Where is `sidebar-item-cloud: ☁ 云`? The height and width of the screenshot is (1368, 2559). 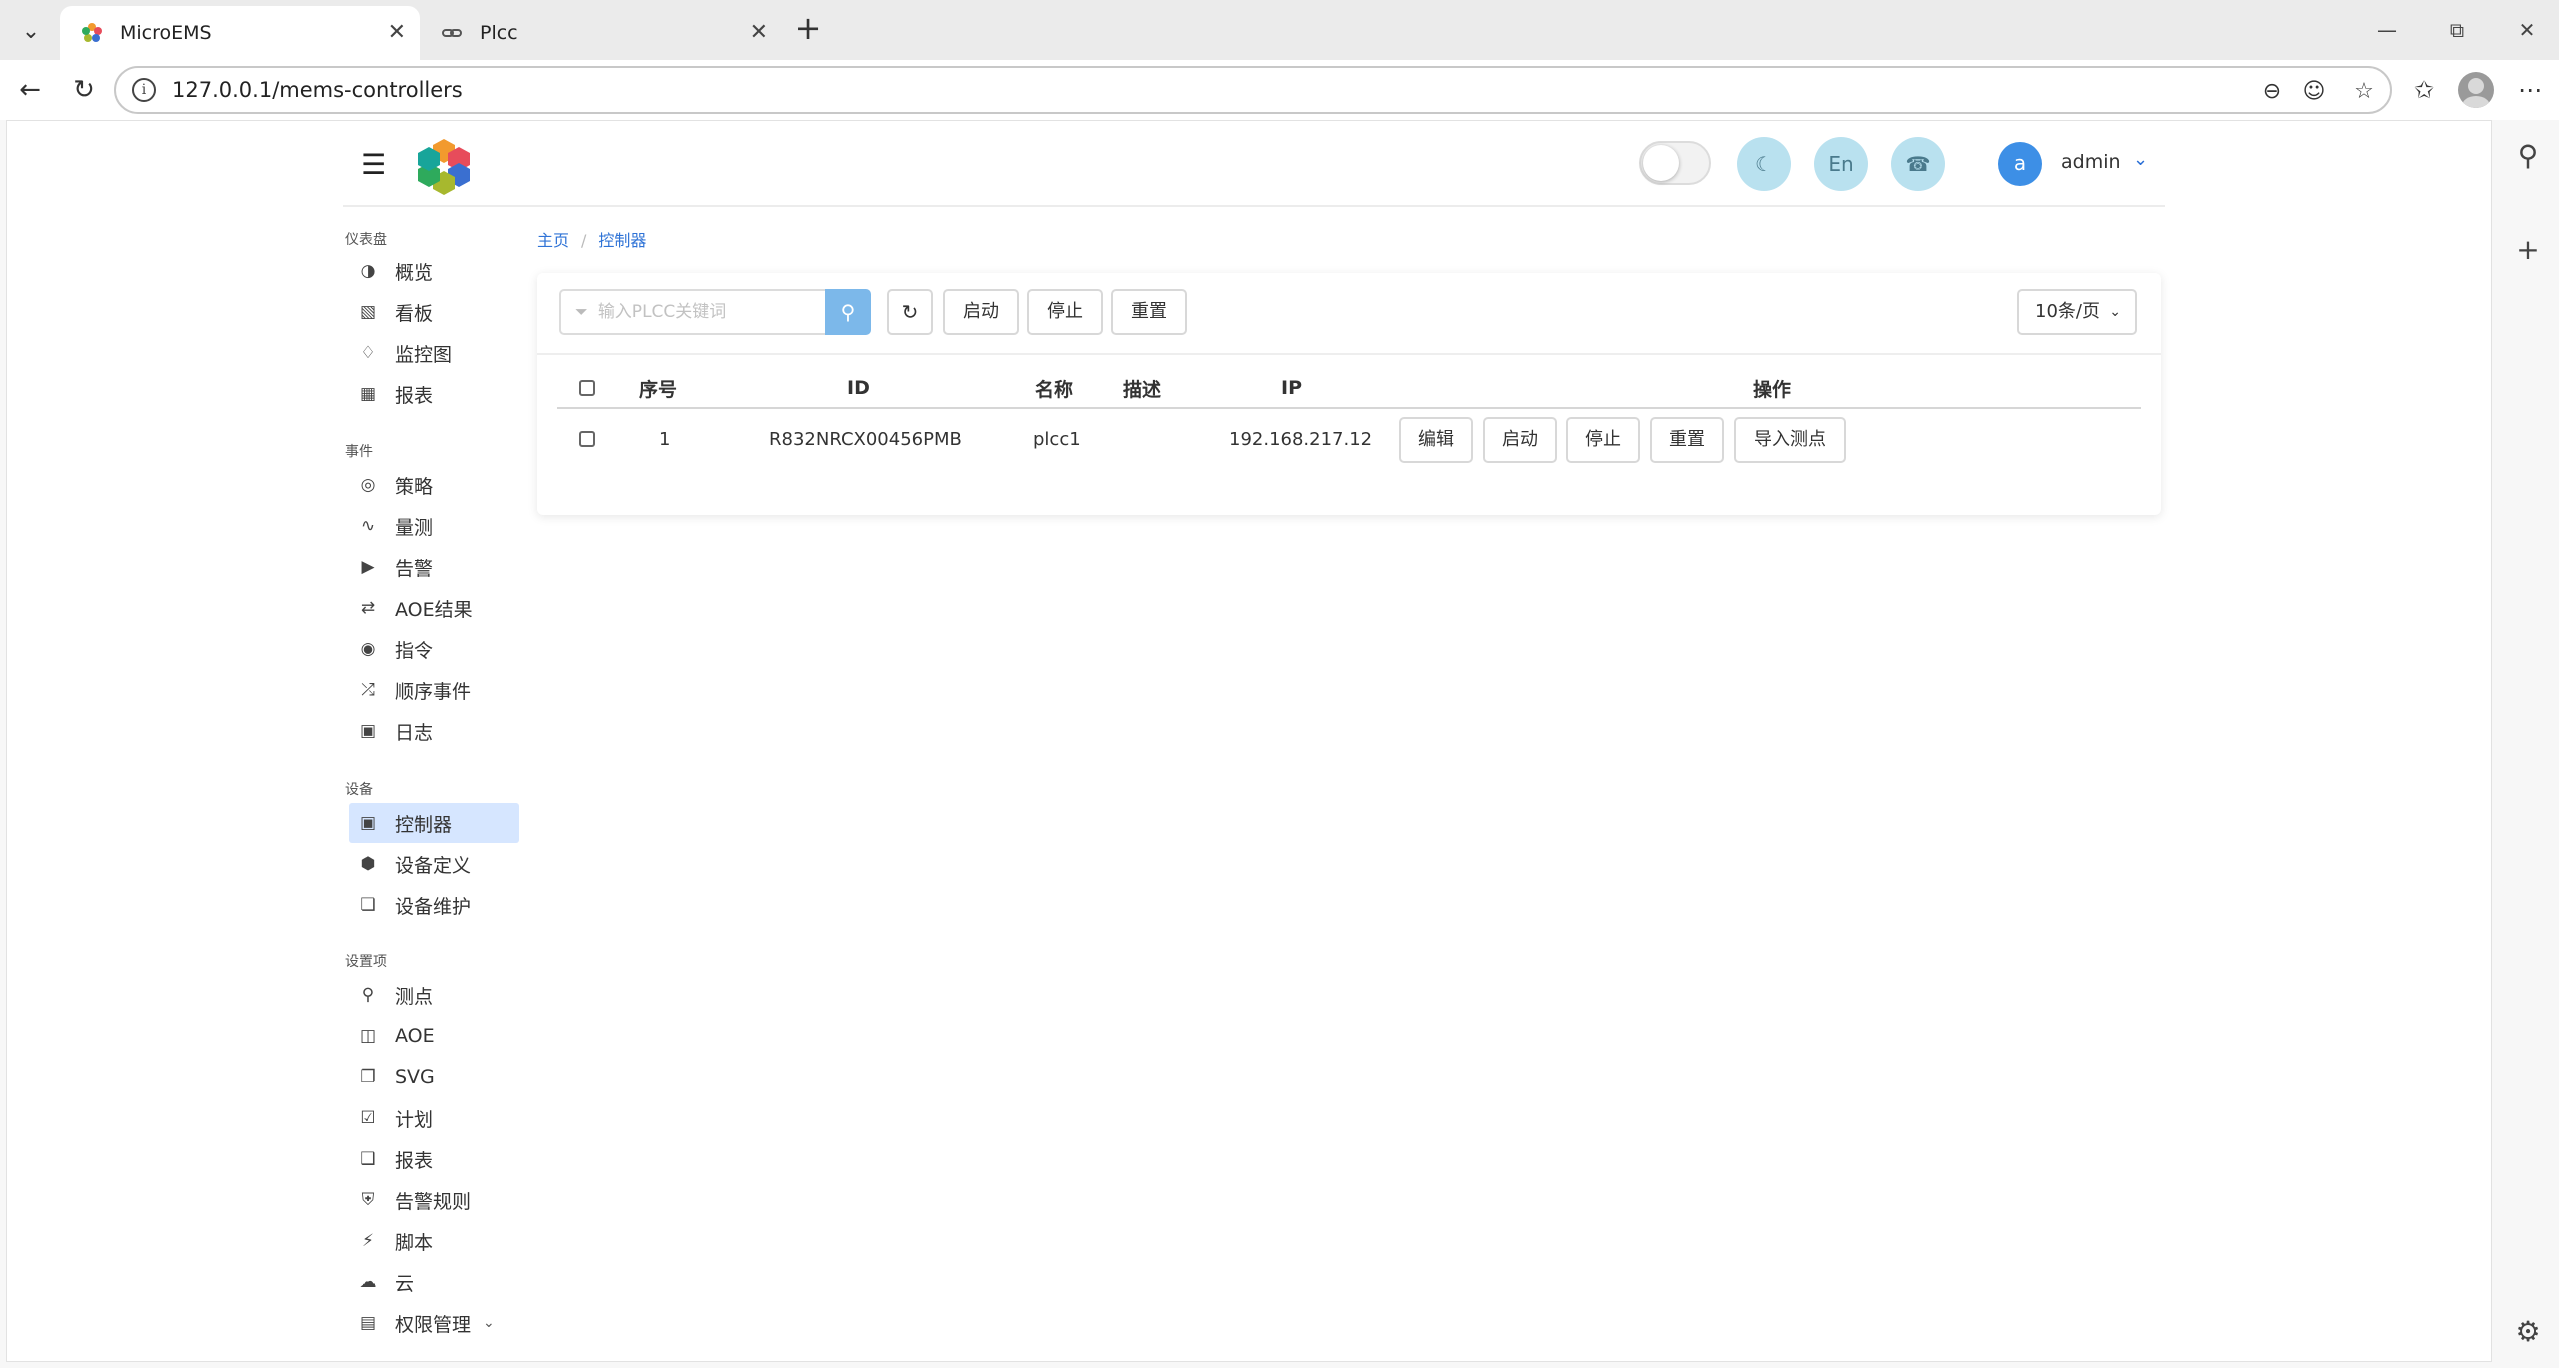 sidebar-item-cloud: ☁ 云 is located at coordinates (434, 1282).